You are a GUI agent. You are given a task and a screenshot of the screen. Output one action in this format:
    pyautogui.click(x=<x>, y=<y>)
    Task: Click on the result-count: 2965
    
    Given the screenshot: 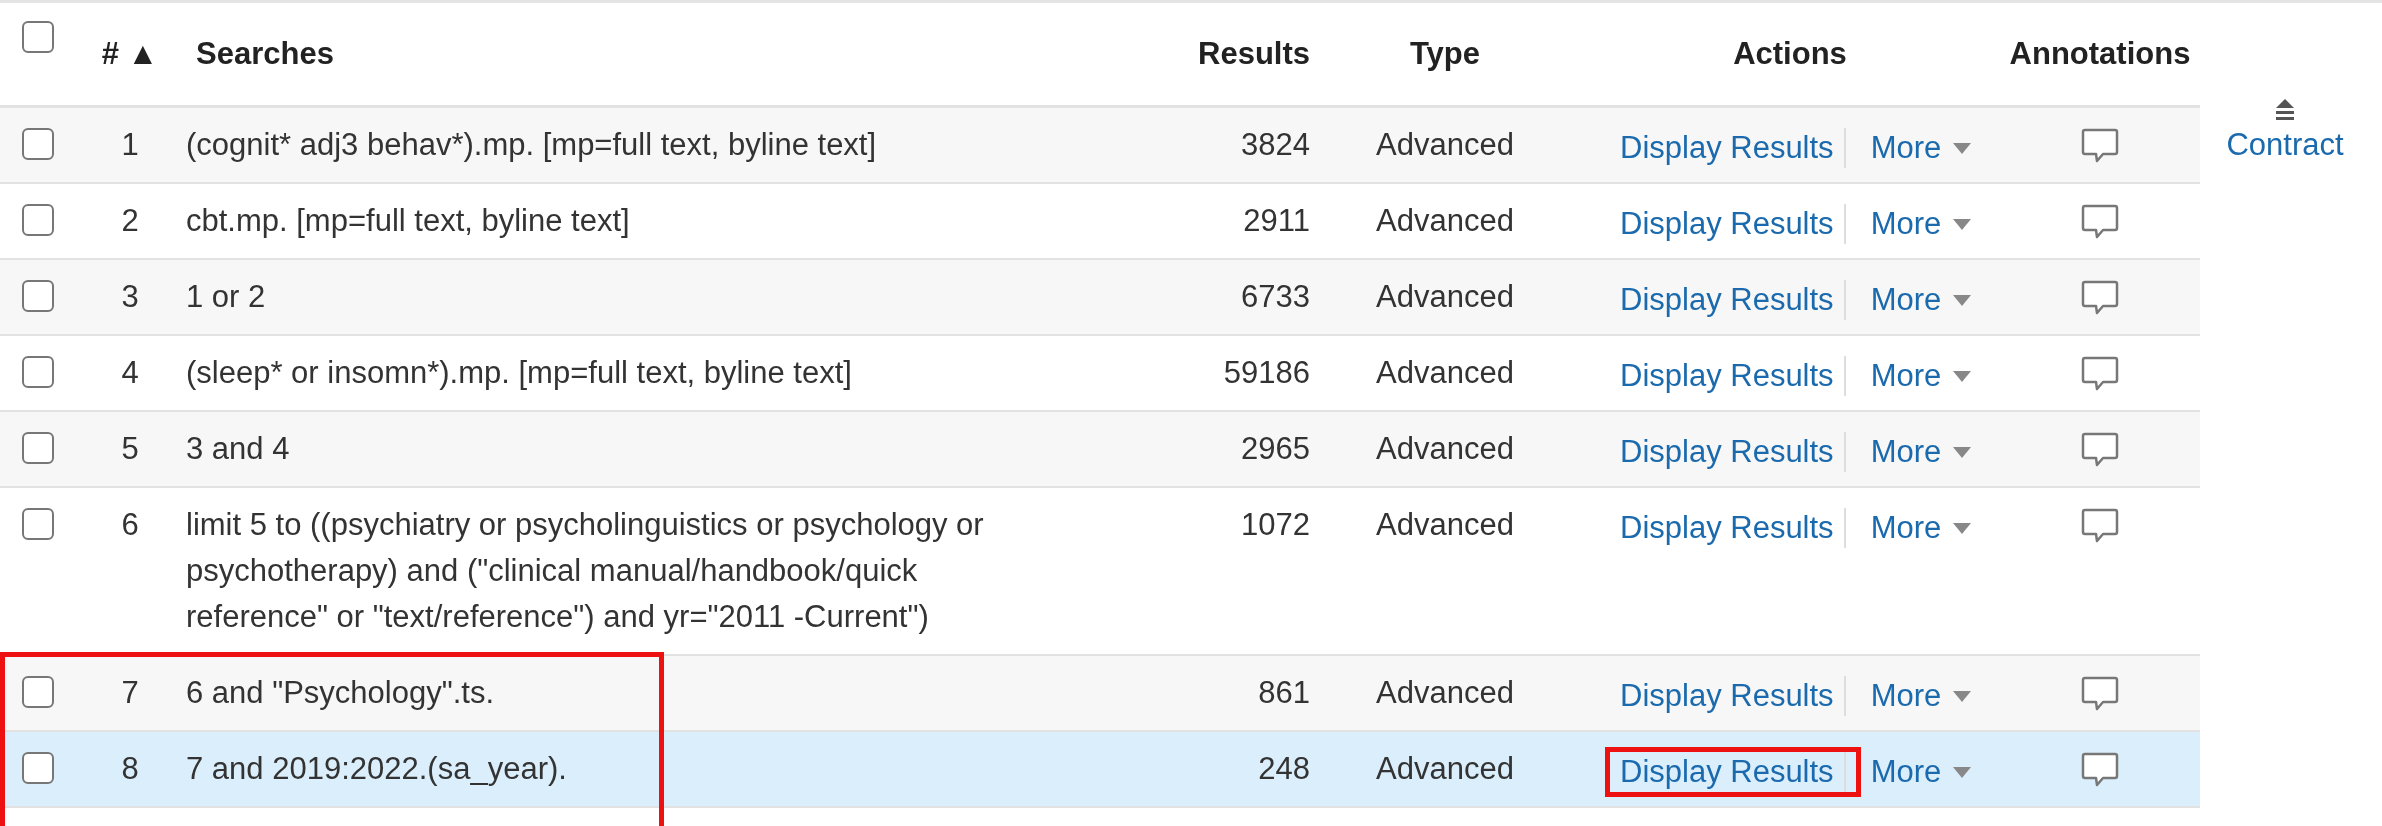 What is the action you would take?
    pyautogui.click(x=1275, y=448)
    